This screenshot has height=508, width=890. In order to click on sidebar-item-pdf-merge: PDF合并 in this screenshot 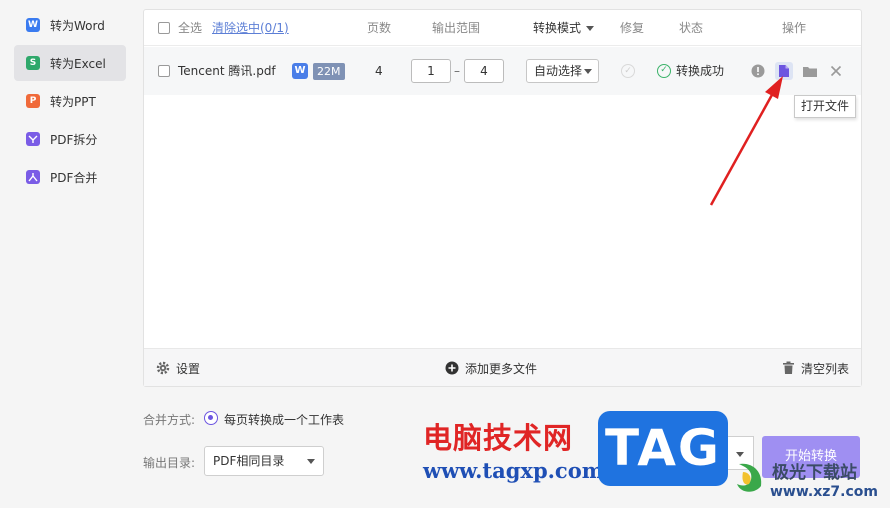, I will do `click(70, 177)`.